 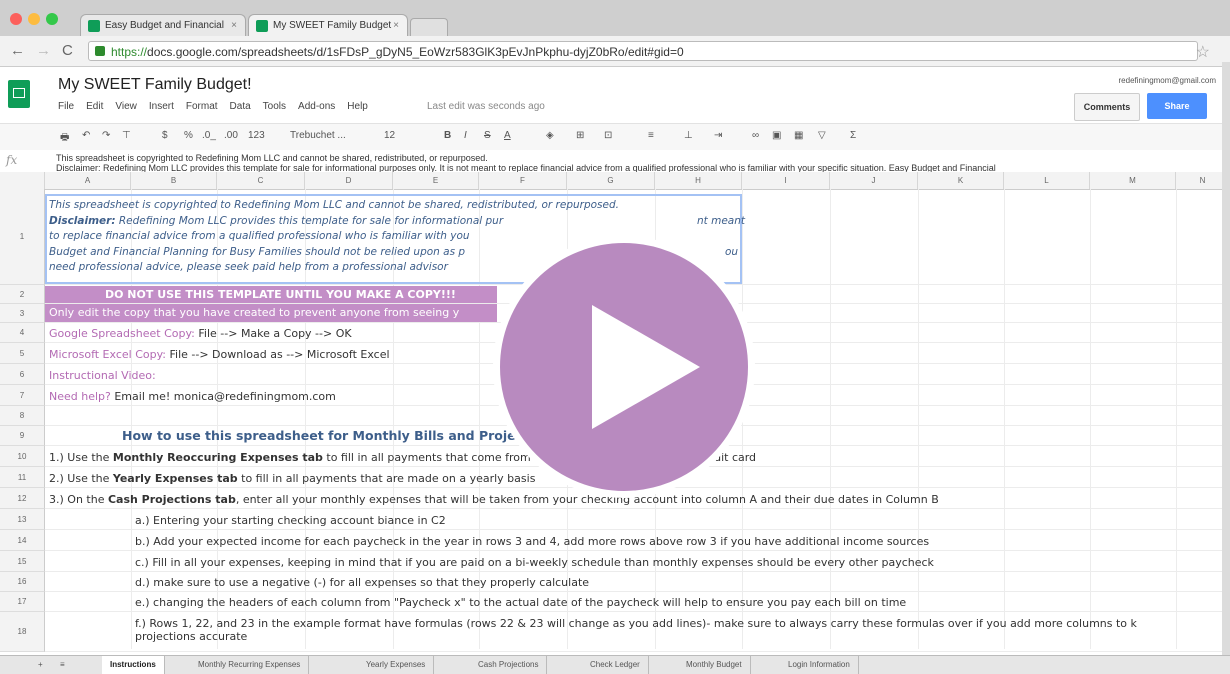 What do you see at coordinates (274, 106) in the screenshot?
I see `menu-tools: Tools` at bounding box center [274, 106].